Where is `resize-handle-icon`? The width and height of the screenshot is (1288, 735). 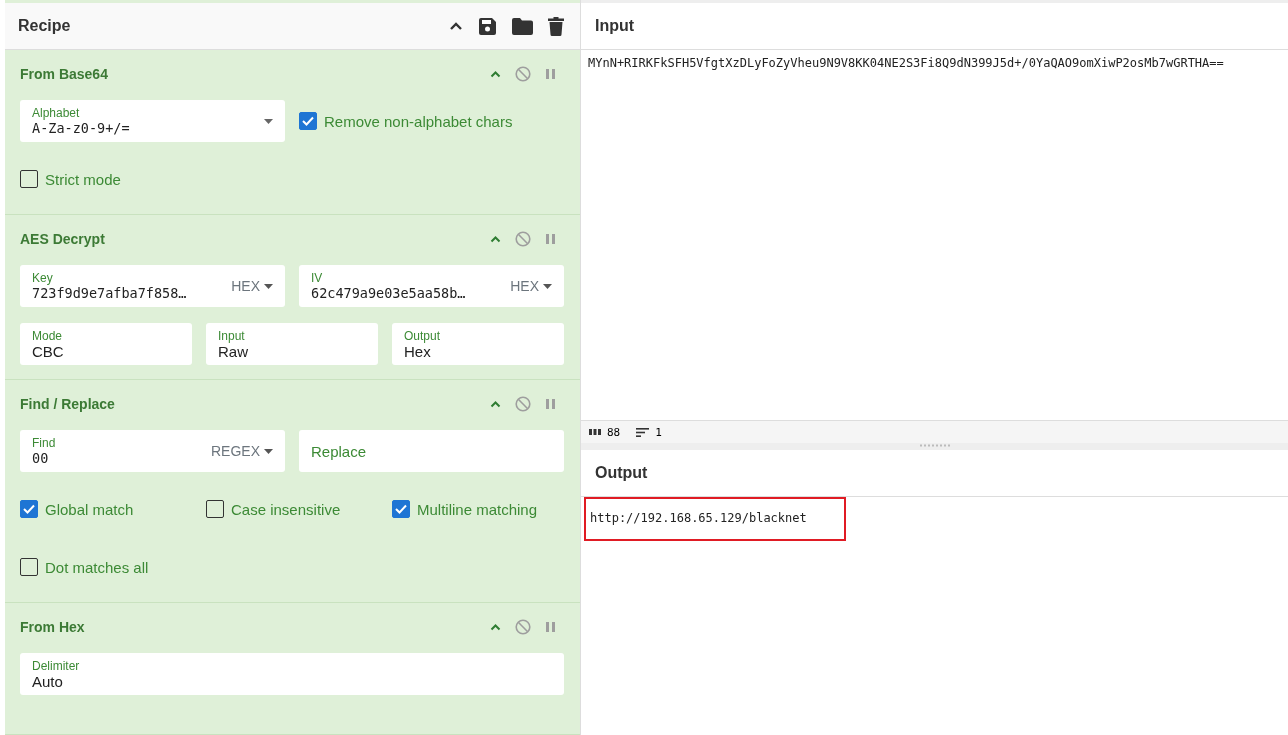
resize-handle-icon is located at coordinates (934, 445).